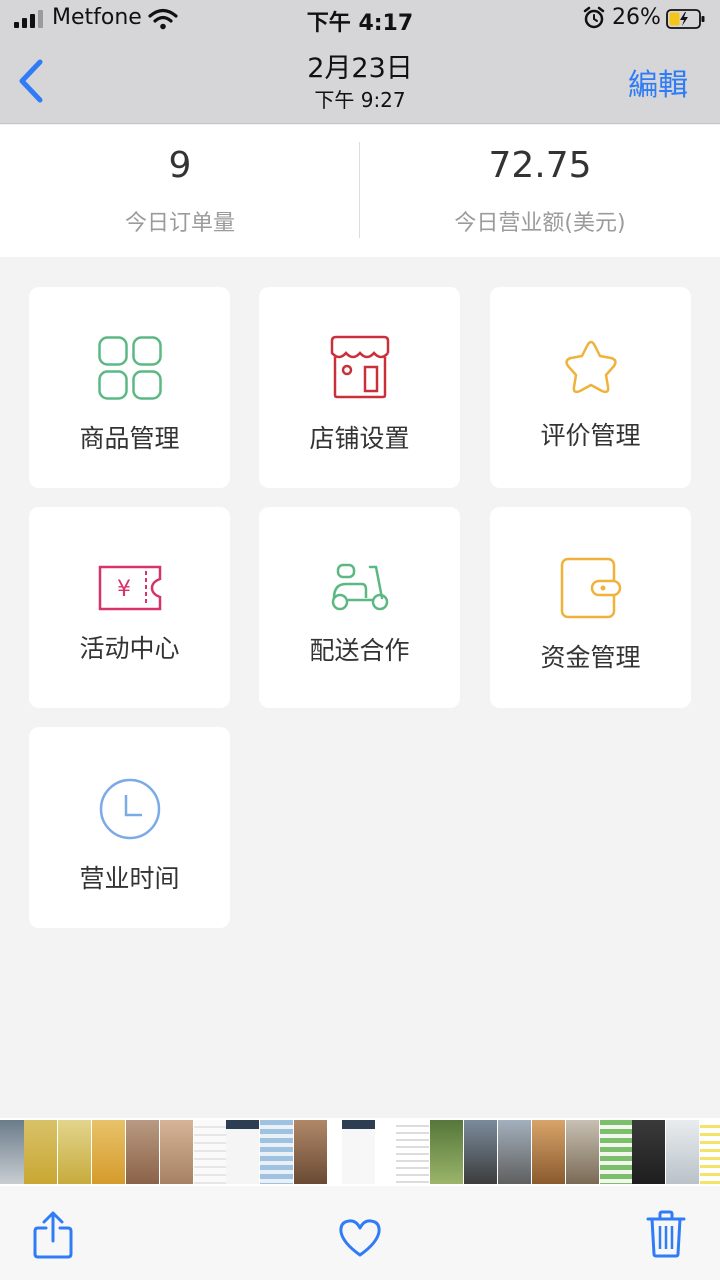 This screenshot has height=1280, width=720. What do you see at coordinates (658, 82) in the screenshot?
I see `edit-button: 編輯` at bounding box center [658, 82].